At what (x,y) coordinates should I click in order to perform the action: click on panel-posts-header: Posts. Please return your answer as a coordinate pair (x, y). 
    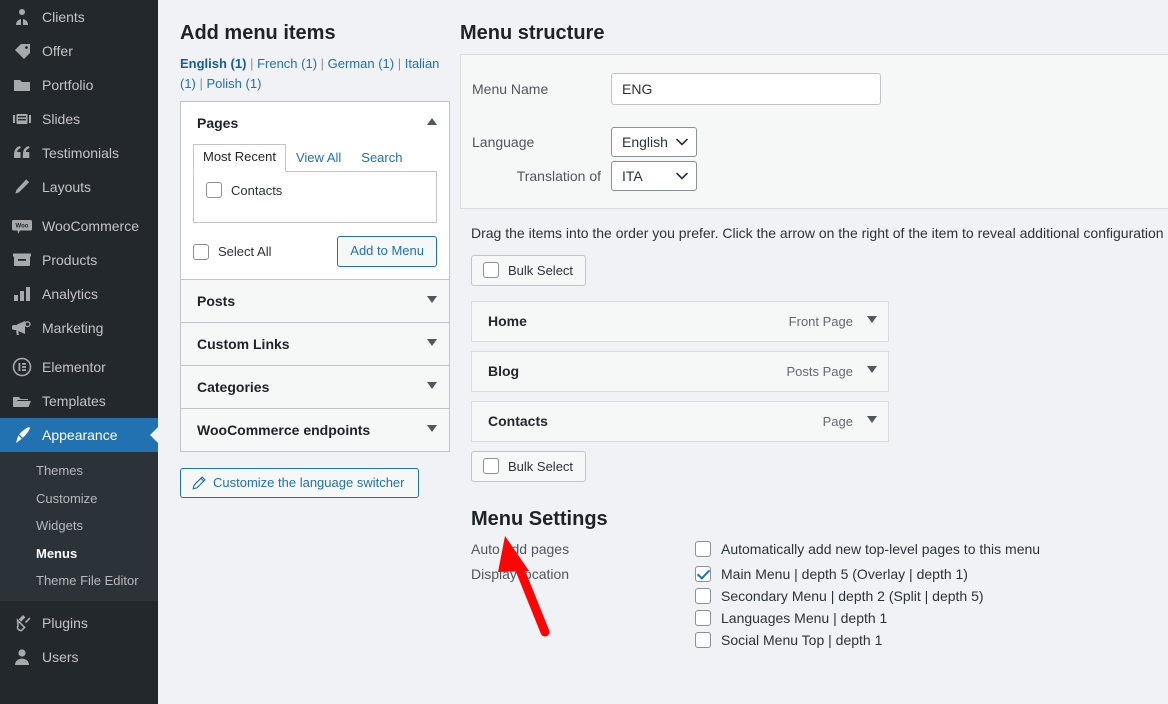
    Looking at the image, I should click on (315, 301).